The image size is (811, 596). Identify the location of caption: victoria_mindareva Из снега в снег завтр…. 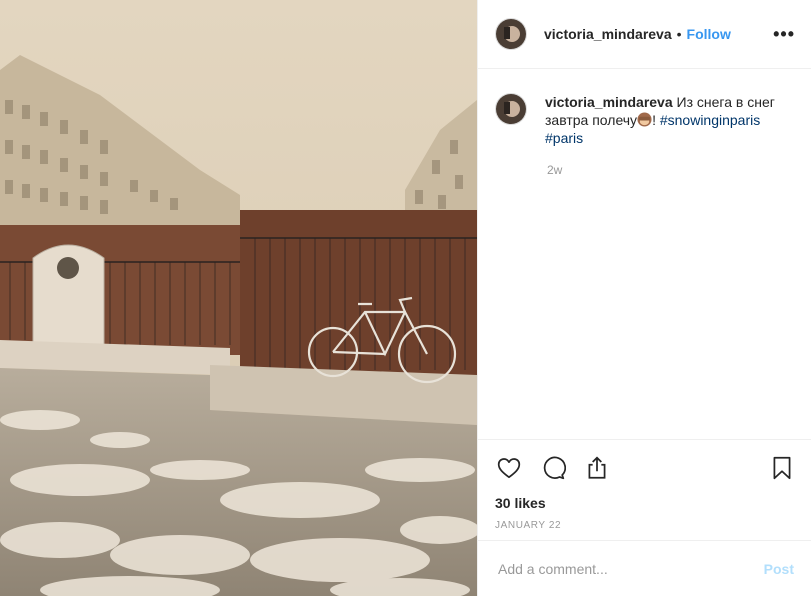
(645, 120).